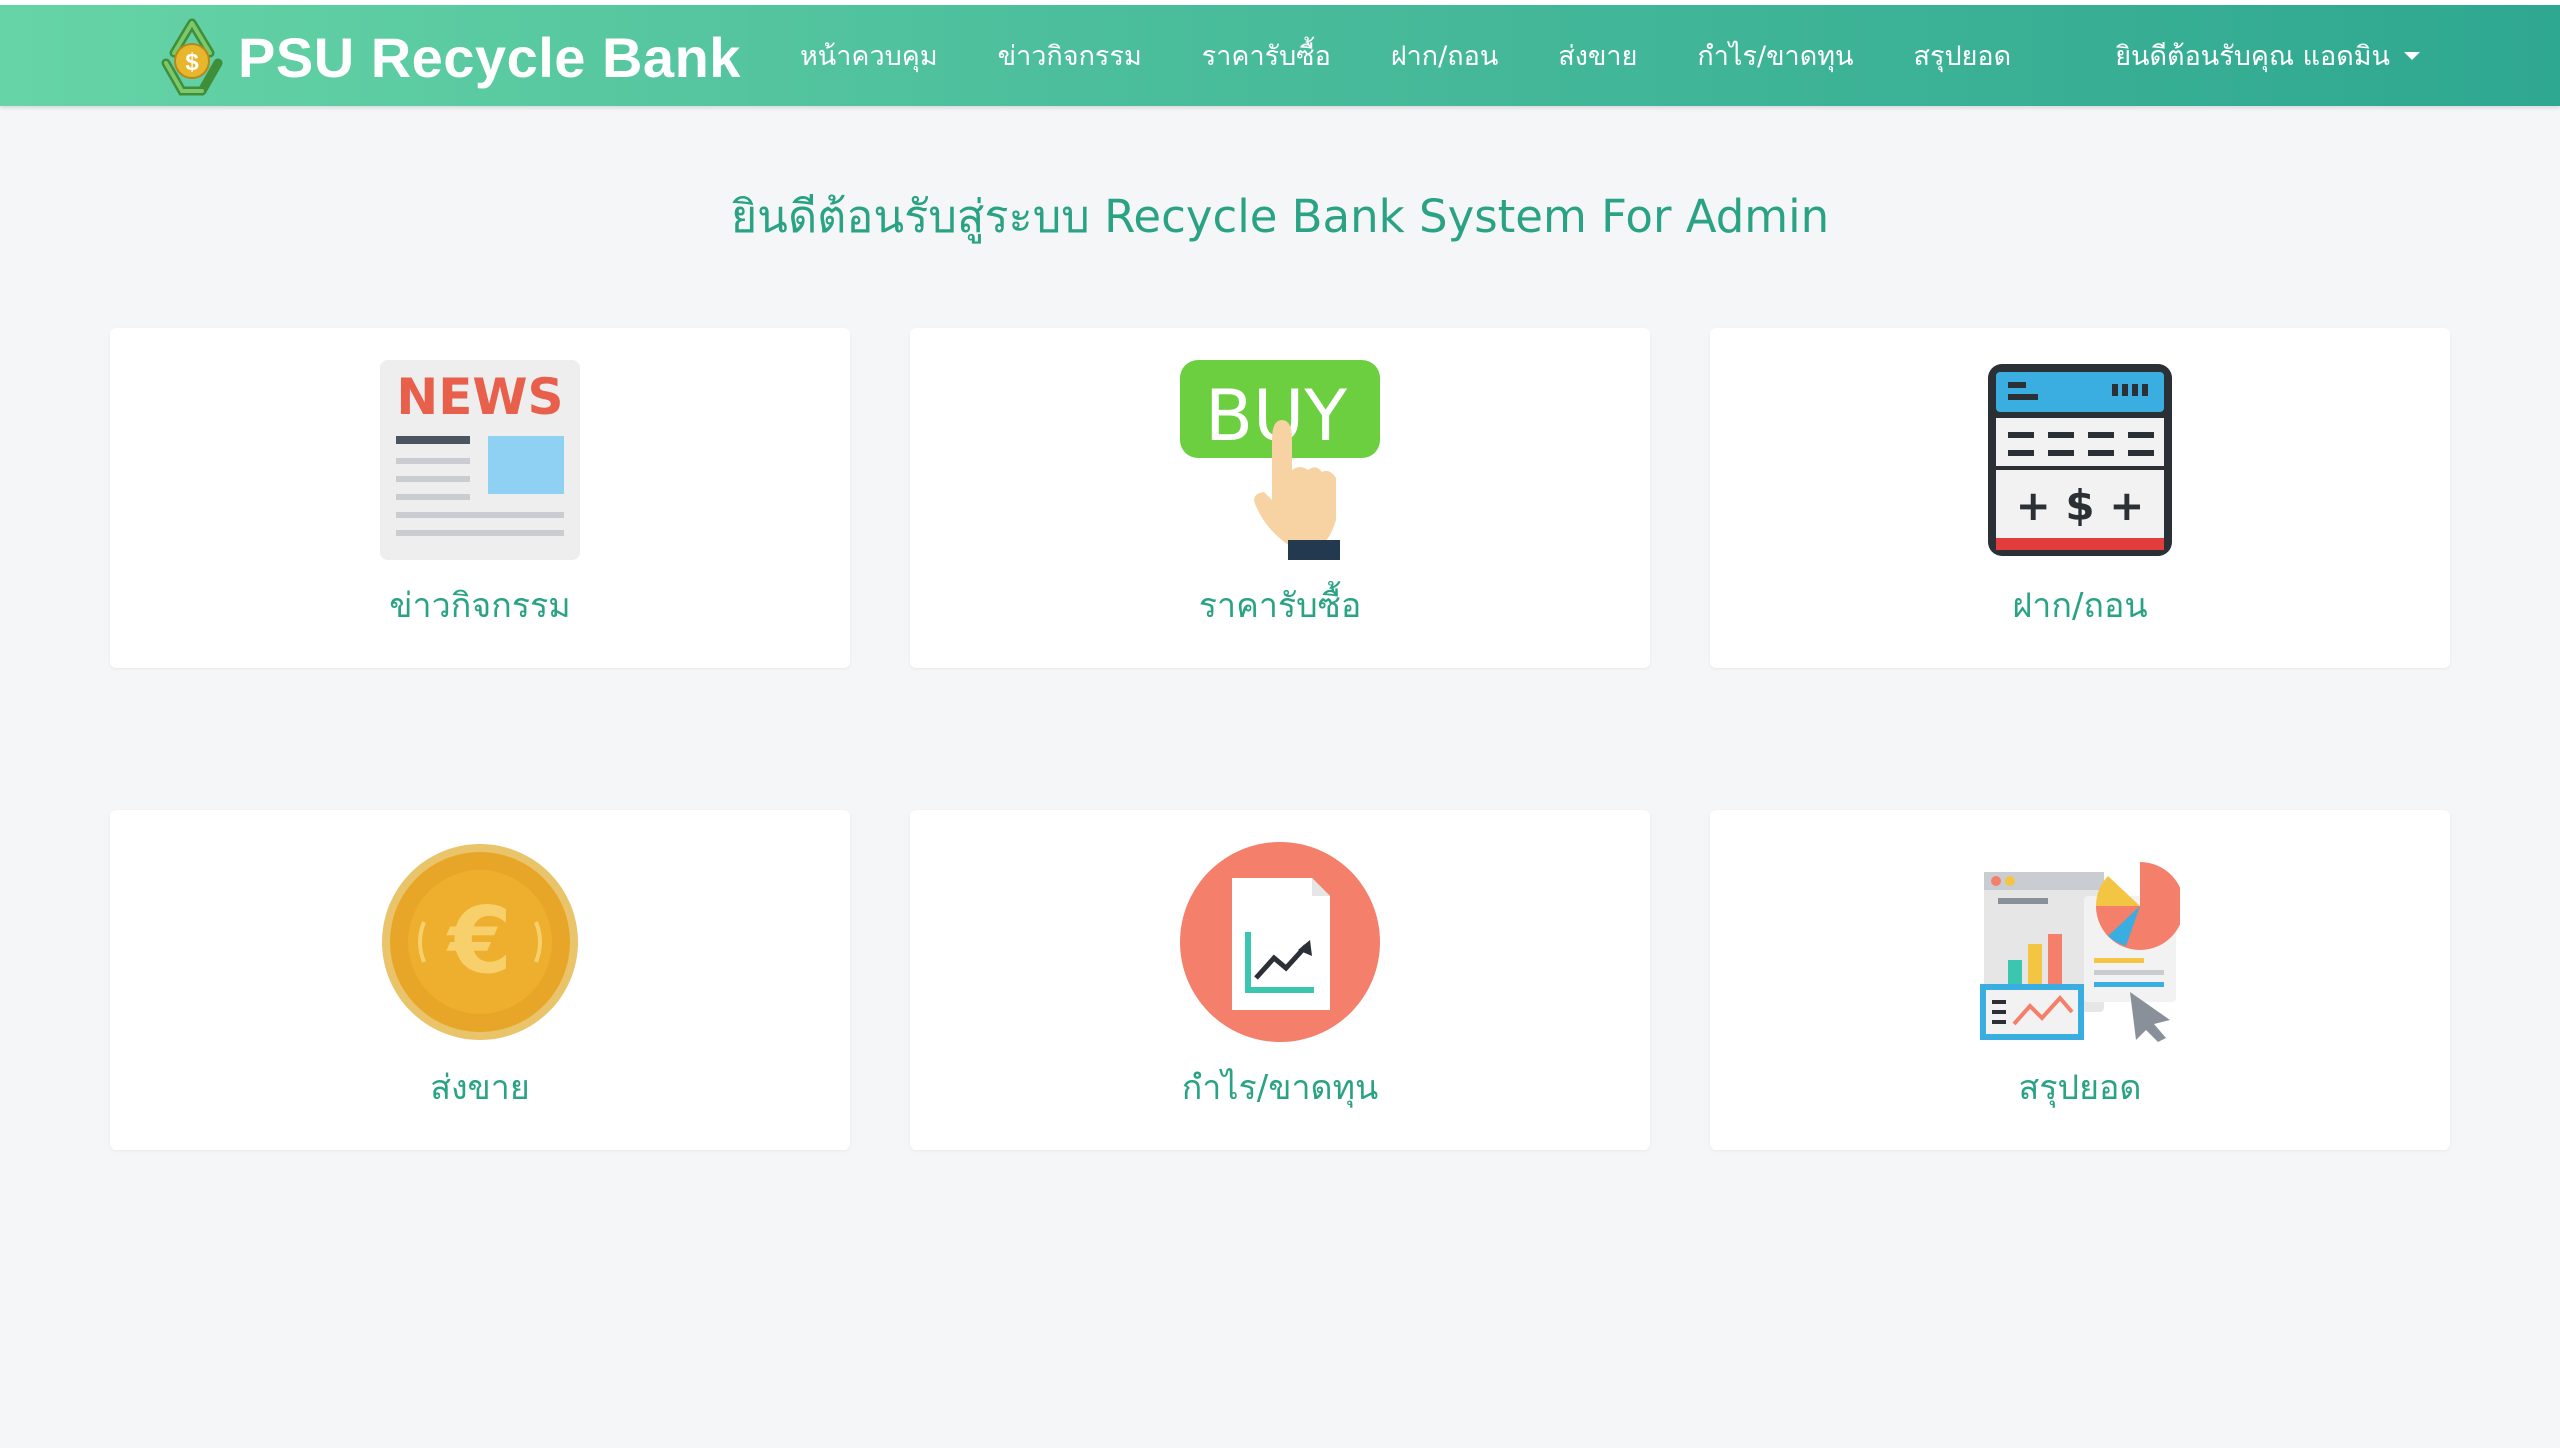 The width and height of the screenshot is (2560, 1448). I want to click on calculator-icon: + $ +, so click(2080, 460).